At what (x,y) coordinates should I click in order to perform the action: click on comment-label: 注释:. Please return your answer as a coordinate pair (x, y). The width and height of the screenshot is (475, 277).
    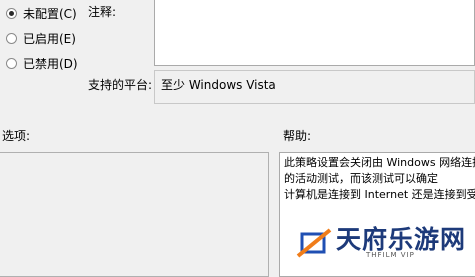
    Looking at the image, I should click on (102, 12).